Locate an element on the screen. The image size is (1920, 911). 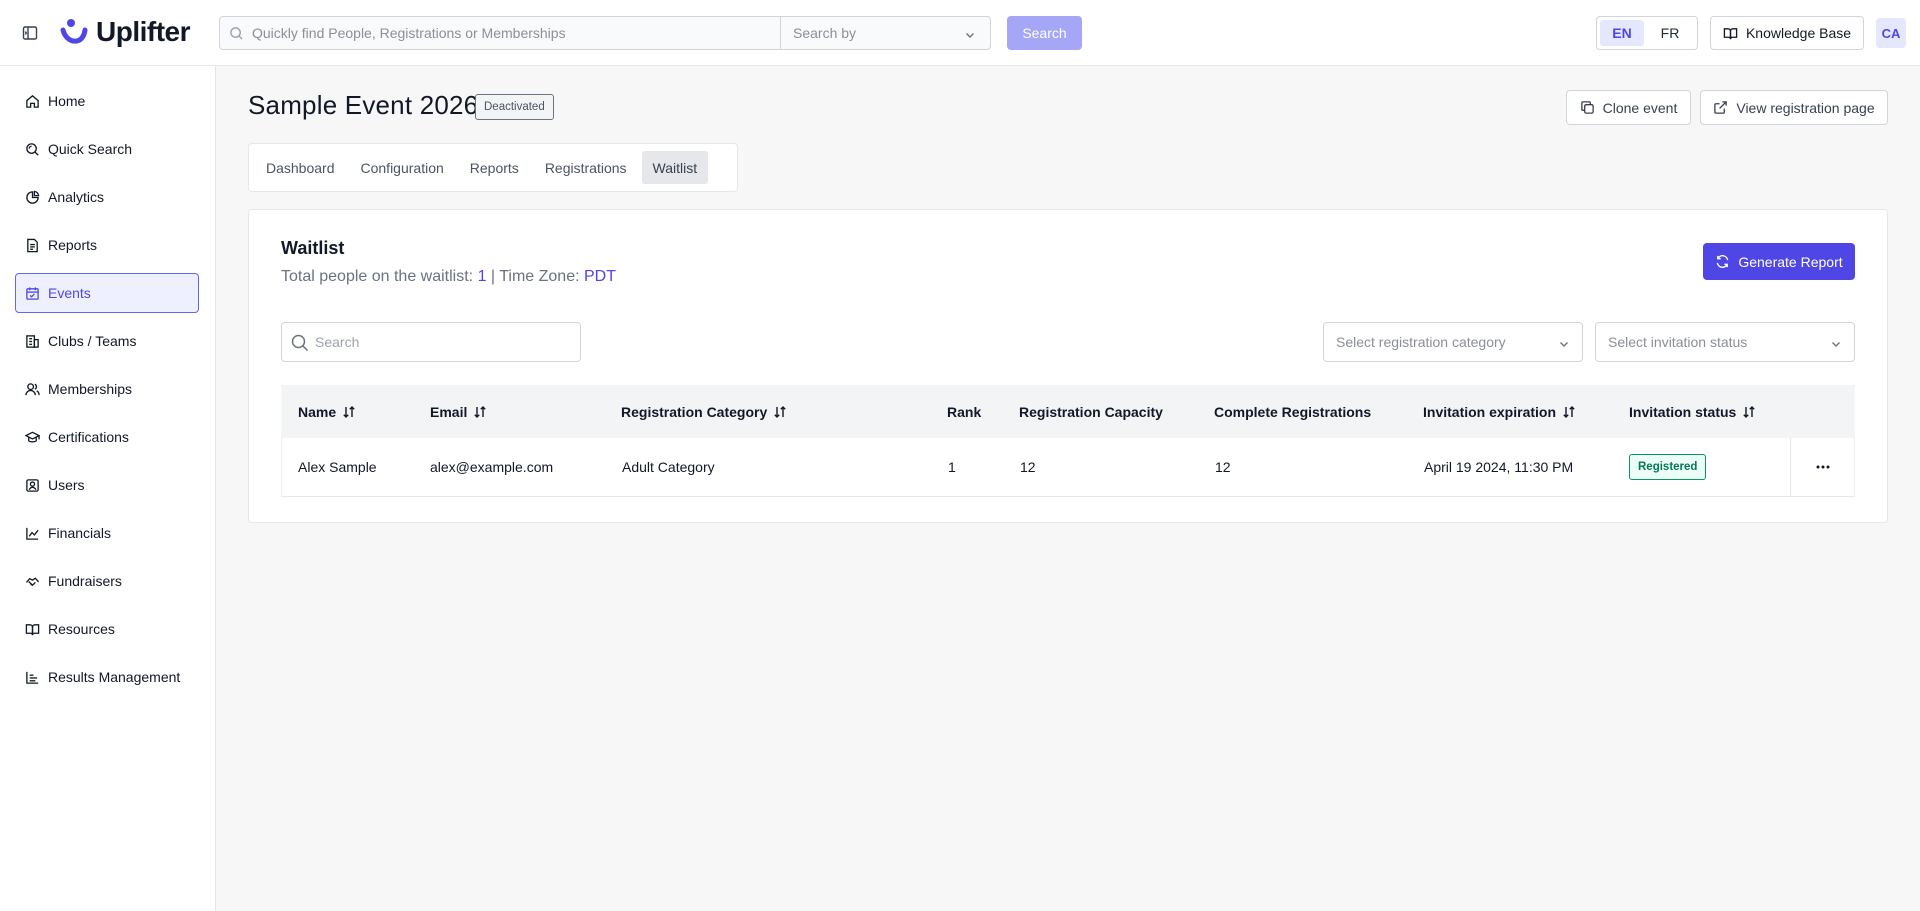
sidebar-item-label: Quick Search is located at coordinates (90, 149).